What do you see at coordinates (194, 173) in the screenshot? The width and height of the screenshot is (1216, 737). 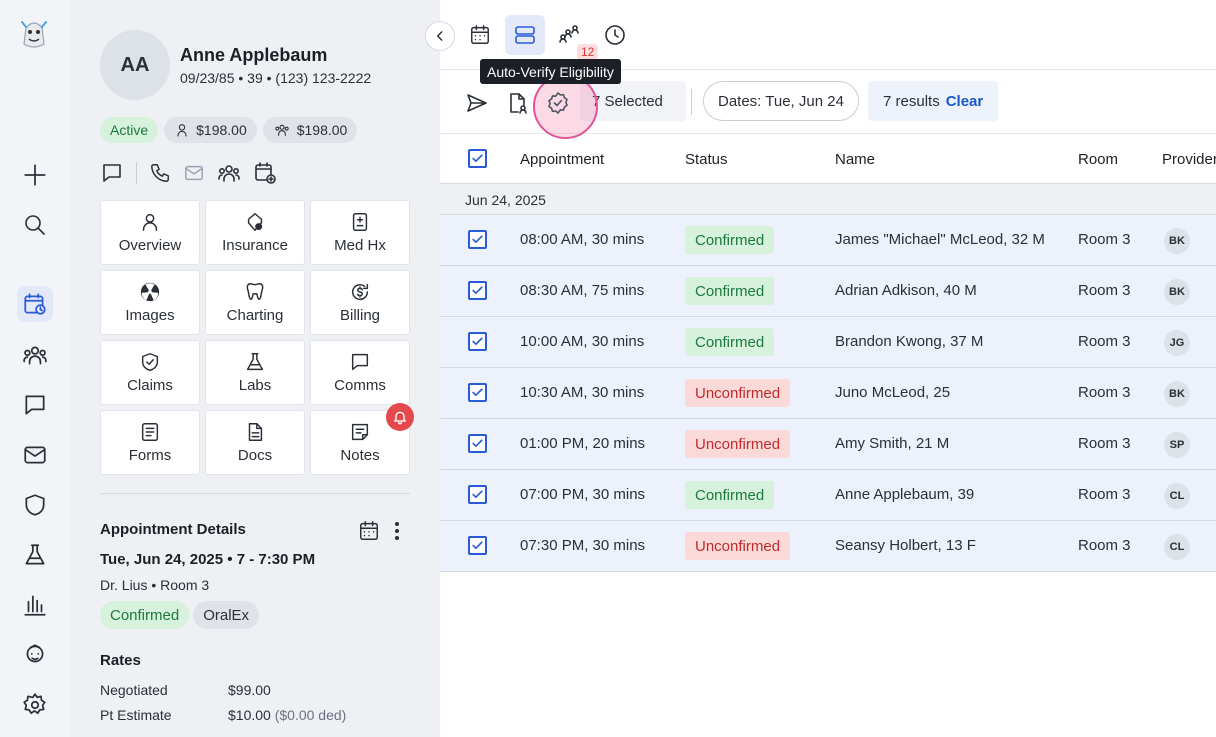 I see `email-icon` at bounding box center [194, 173].